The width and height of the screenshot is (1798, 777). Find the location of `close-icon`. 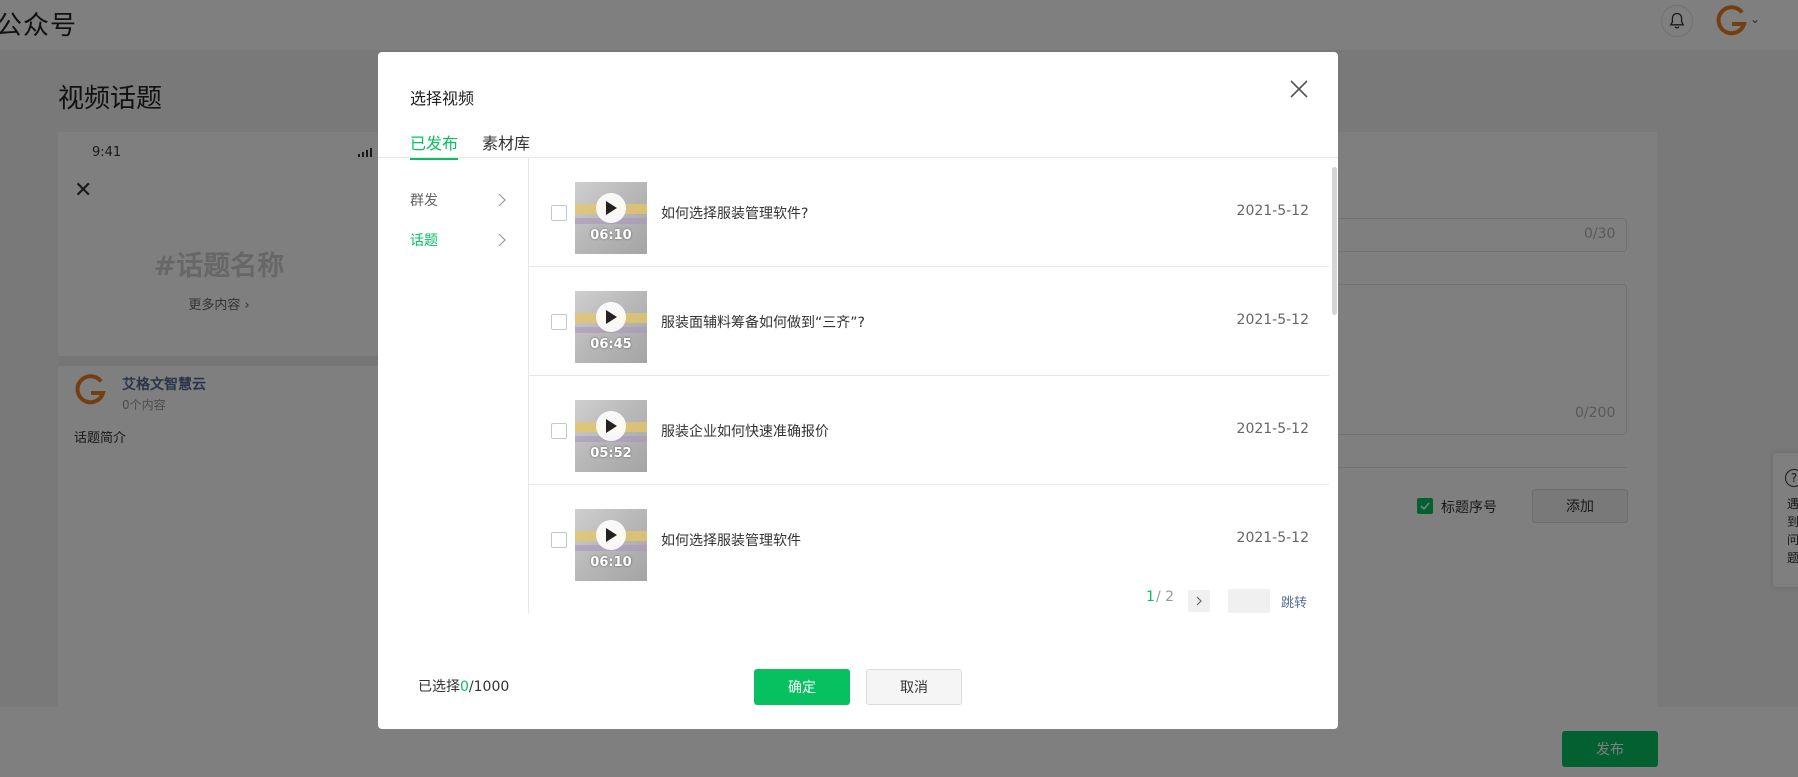

close-icon is located at coordinates (1299, 89).